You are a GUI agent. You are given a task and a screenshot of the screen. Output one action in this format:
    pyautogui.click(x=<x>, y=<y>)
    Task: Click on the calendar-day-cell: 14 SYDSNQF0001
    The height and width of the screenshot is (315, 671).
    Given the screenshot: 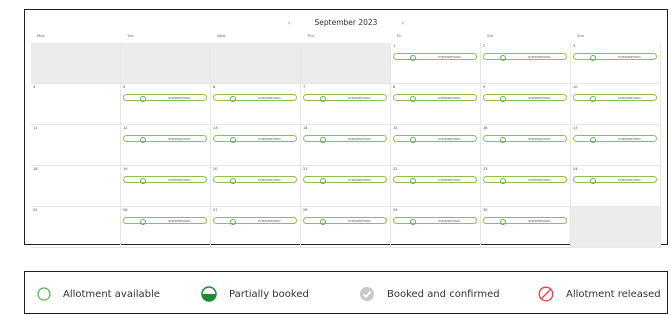 What is the action you would take?
    pyautogui.click(x=346, y=145)
    